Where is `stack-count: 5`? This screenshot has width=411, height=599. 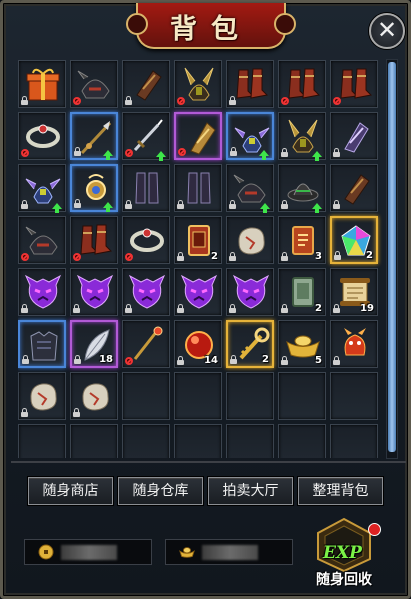 stack-count: 5 is located at coordinates (318, 360).